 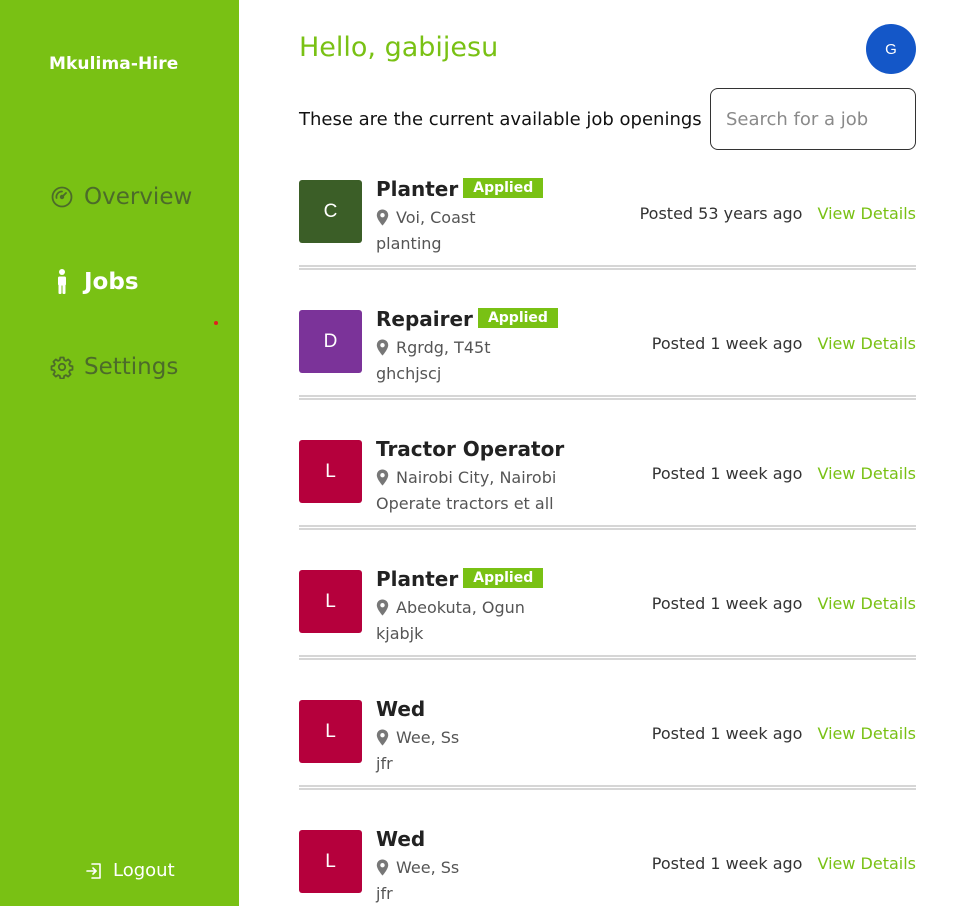 What do you see at coordinates (460, 607) in the screenshot?
I see `job-location: Abeokuta, Ogun` at bounding box center [460, 607].